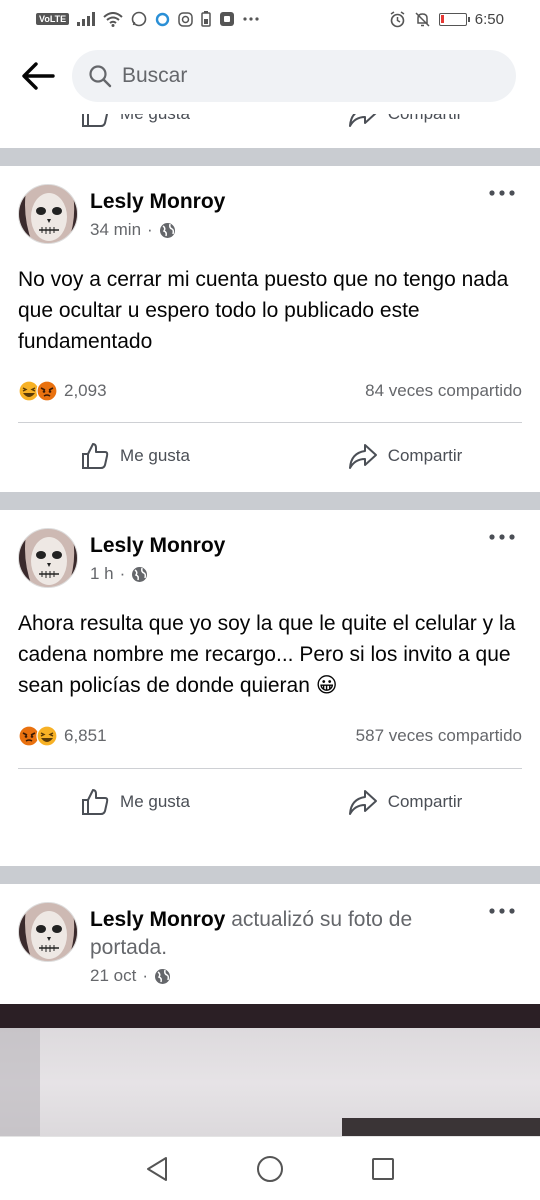  Describe the element at coordinates (113, 976) in the screenshot. I see `post-time: 21 oct` at that location.